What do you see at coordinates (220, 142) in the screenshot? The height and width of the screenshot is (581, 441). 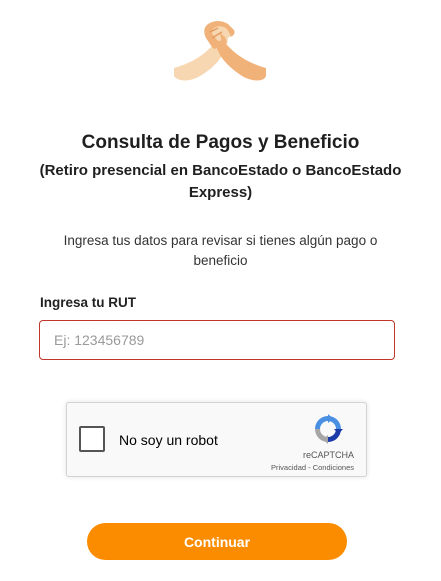 I see `page-title: Consulta de Pagos y Beneficio` at bounding box center [220, 142].